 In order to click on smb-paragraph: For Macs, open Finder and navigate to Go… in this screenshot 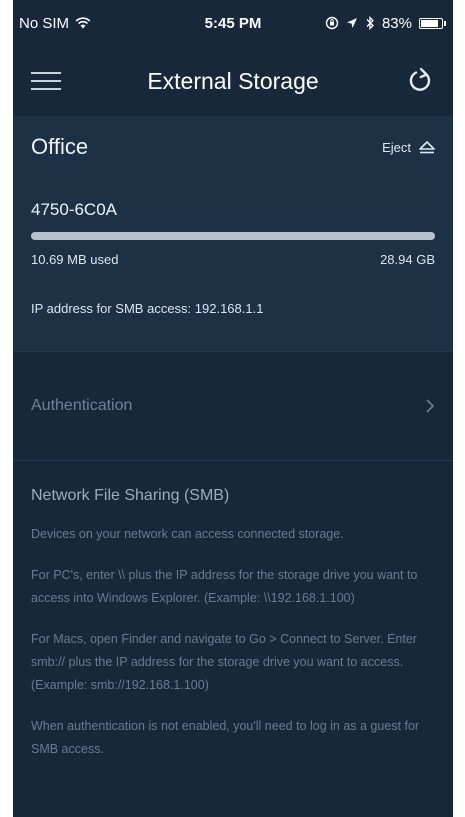, I will do `click(224, 662)`.